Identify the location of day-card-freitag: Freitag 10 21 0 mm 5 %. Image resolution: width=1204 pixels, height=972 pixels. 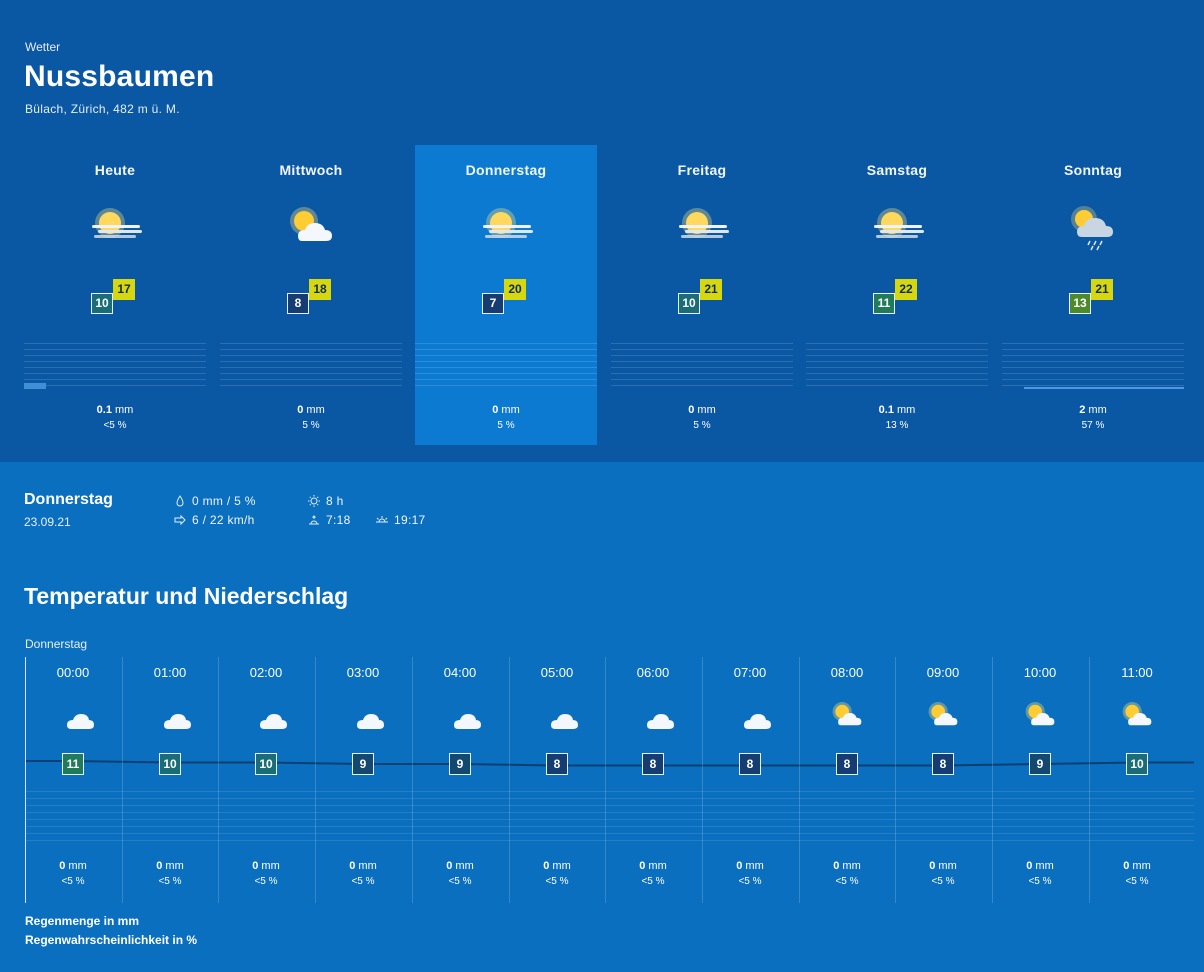
(702, 295).